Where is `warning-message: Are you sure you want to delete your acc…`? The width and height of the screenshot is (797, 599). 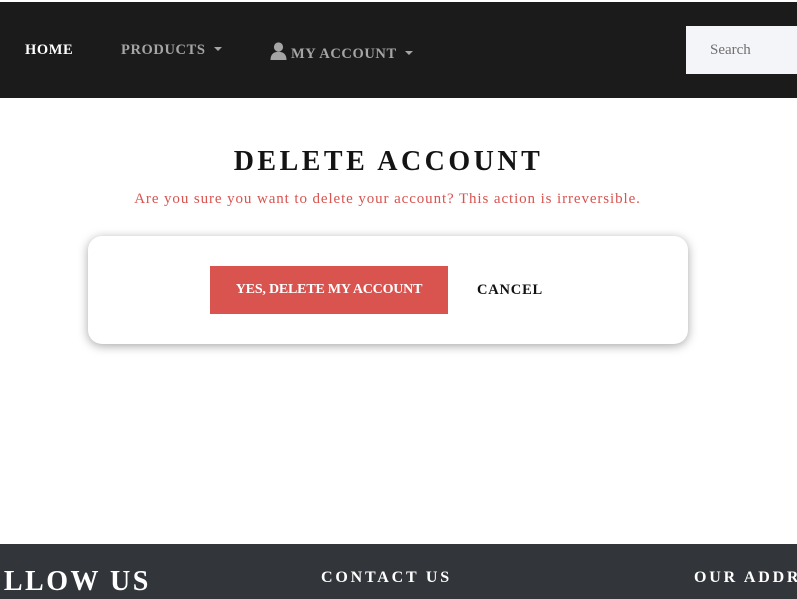 warning-message: Are you sure you want to delete your acc… is located at coordinates (387, 199).